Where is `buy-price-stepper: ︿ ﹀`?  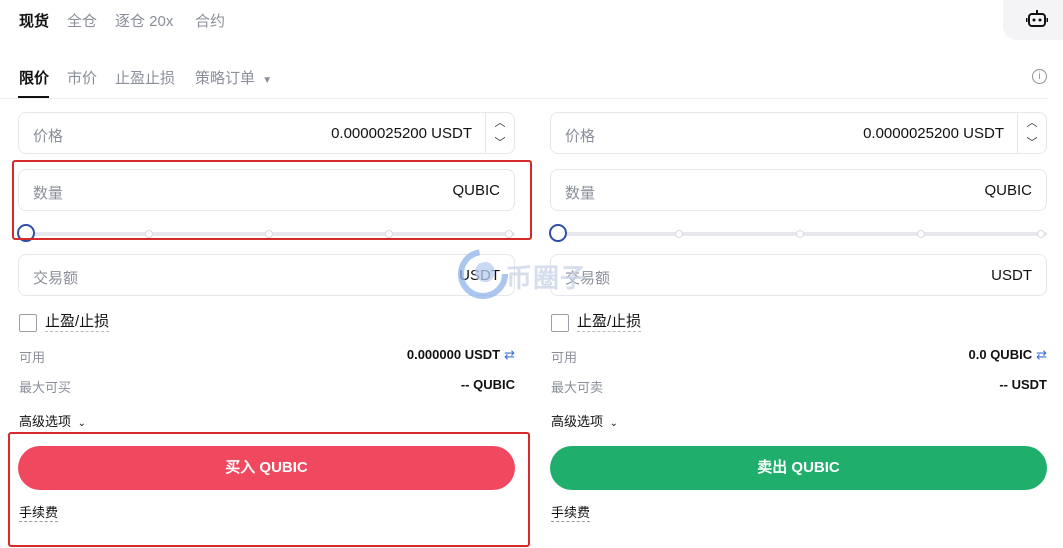
buy-price-stepper: ︿ ﹀ is located at coordinates (499, 133).